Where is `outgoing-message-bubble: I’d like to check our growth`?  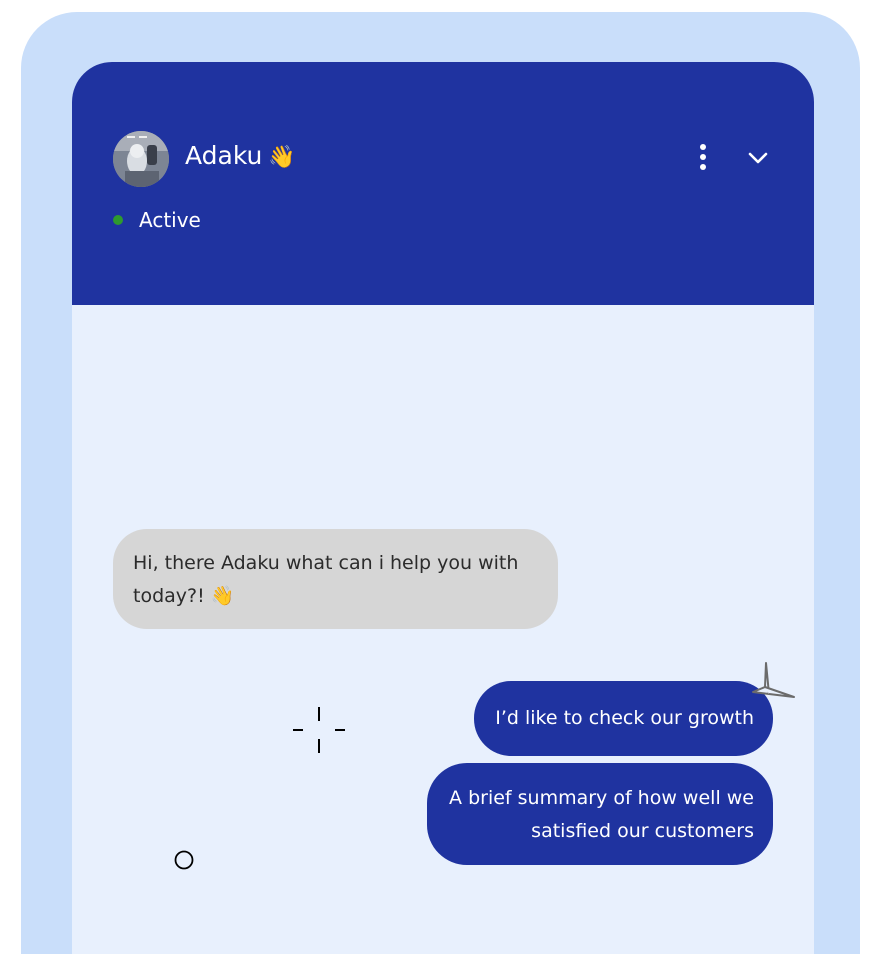 outgoing-message-bubble: I’d like to check our growth is located at coordinates (623, 718).